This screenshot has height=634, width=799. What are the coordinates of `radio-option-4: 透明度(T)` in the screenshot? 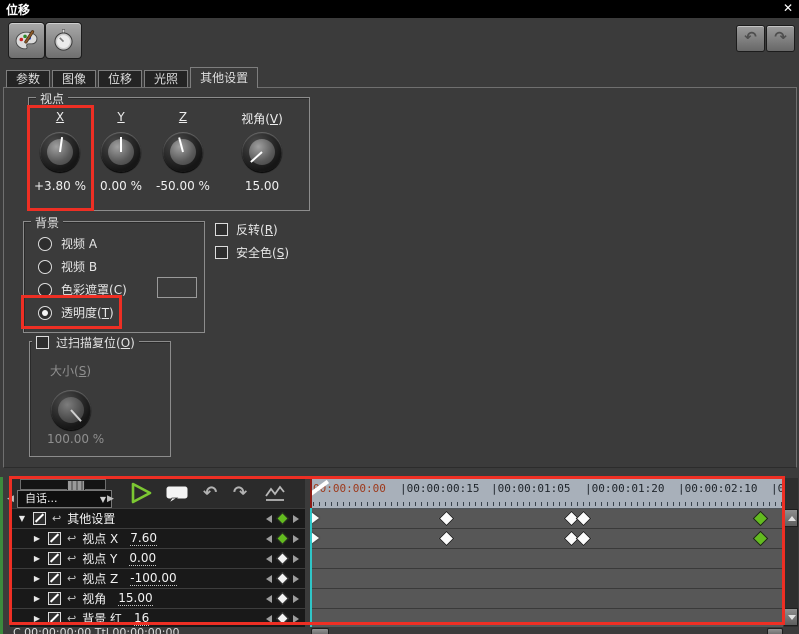 It's located at (113, 312).